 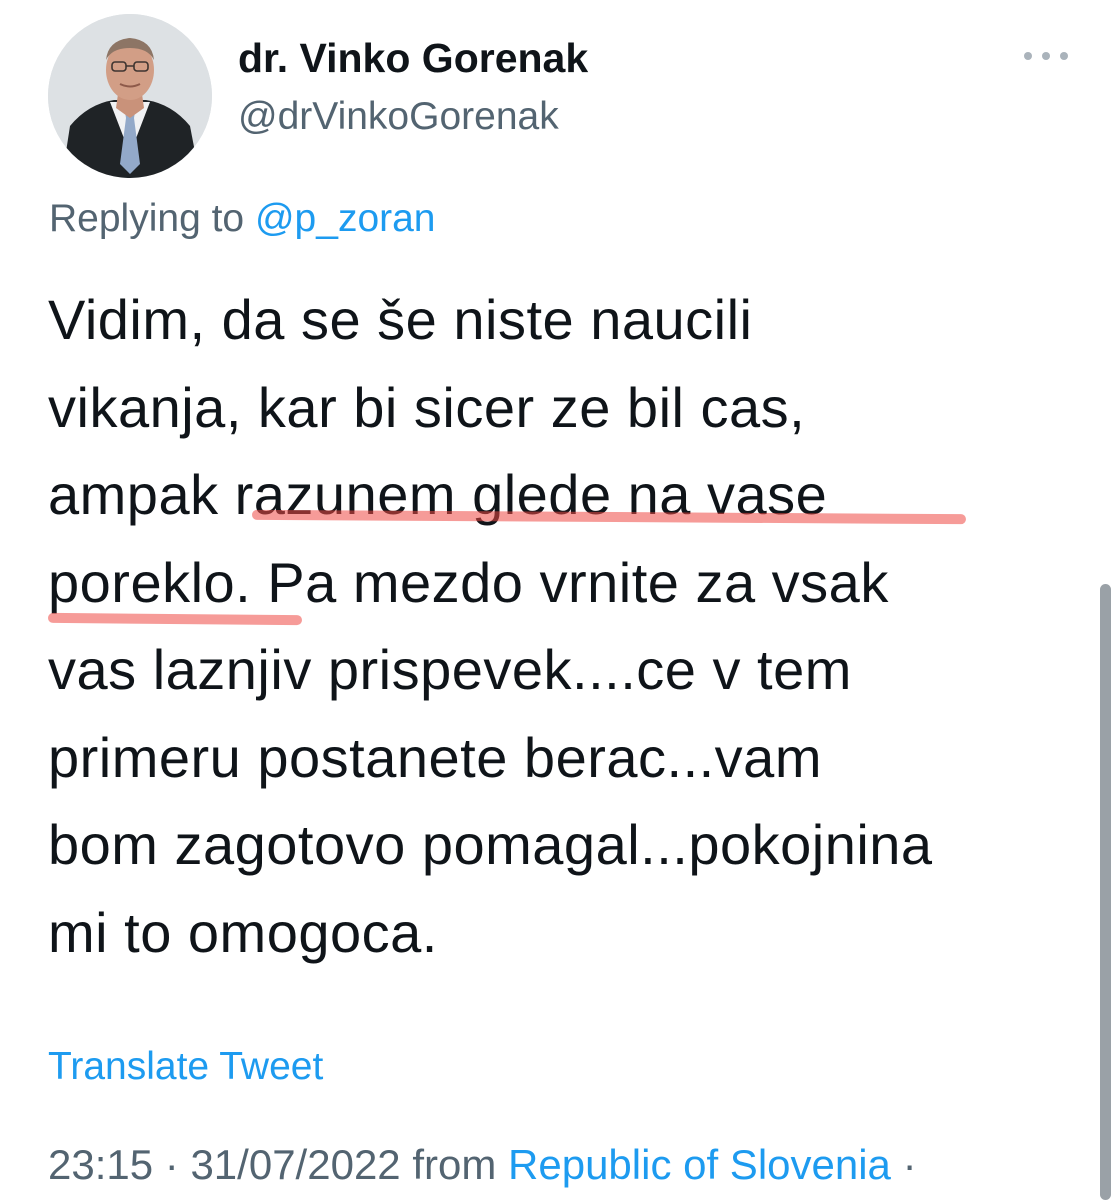 What do you see at coordinates (435, 757) in the screenshot?
I see `tweet-line: primeru postanete berac...vam` at bounding box center [435, 757].